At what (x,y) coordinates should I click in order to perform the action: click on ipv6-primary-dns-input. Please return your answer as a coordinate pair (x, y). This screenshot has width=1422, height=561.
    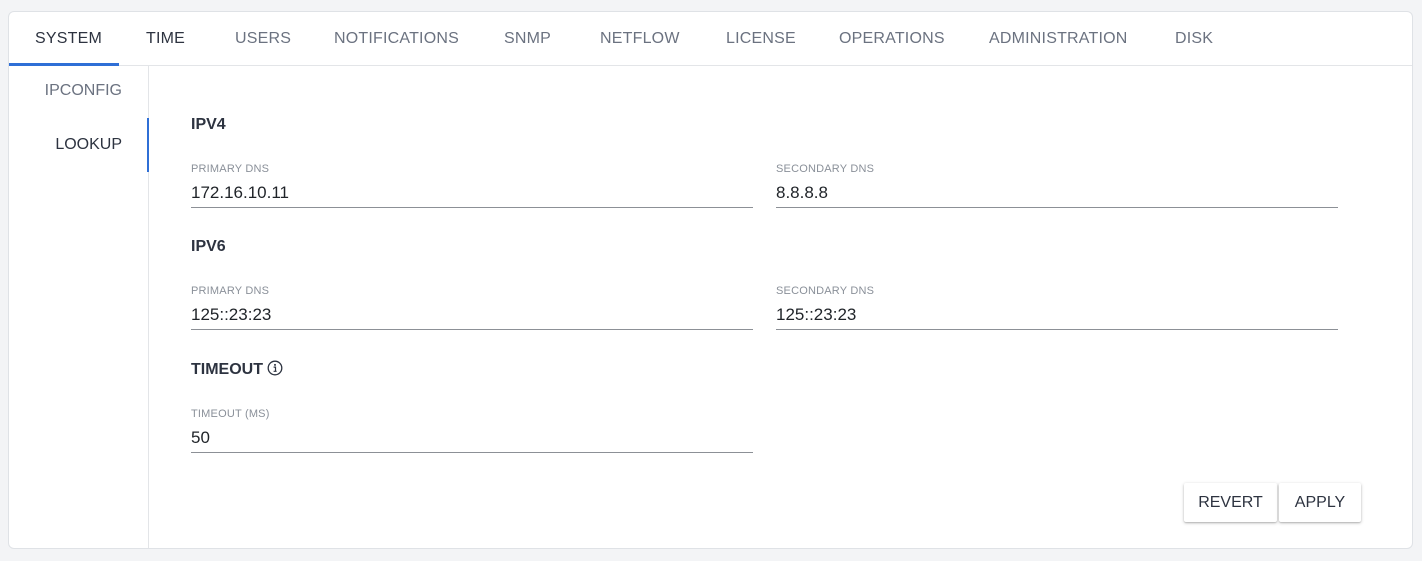
    Looking at the image, I should click on (472, 315).